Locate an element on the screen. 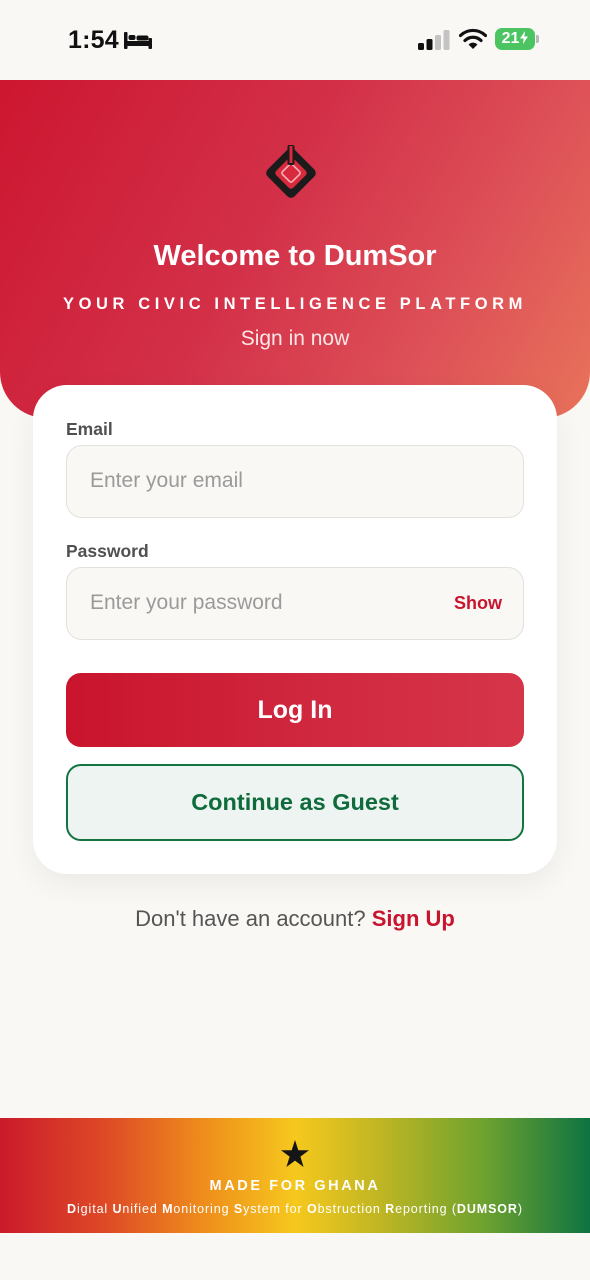 The width and height of the screenshot is (590, 1280). acronym-close: ) is located at coordinates (520, 1209).